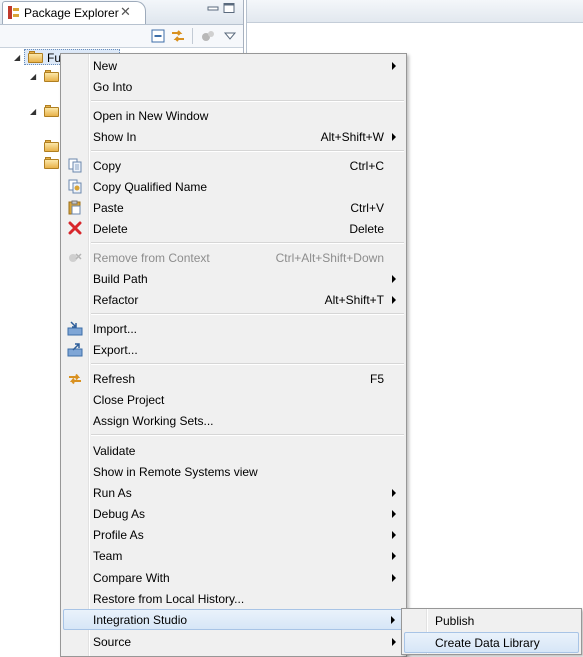 This screenshot has height=657, width=583. I want to click on submenu-item-publish: Publish, so click(491, 620).